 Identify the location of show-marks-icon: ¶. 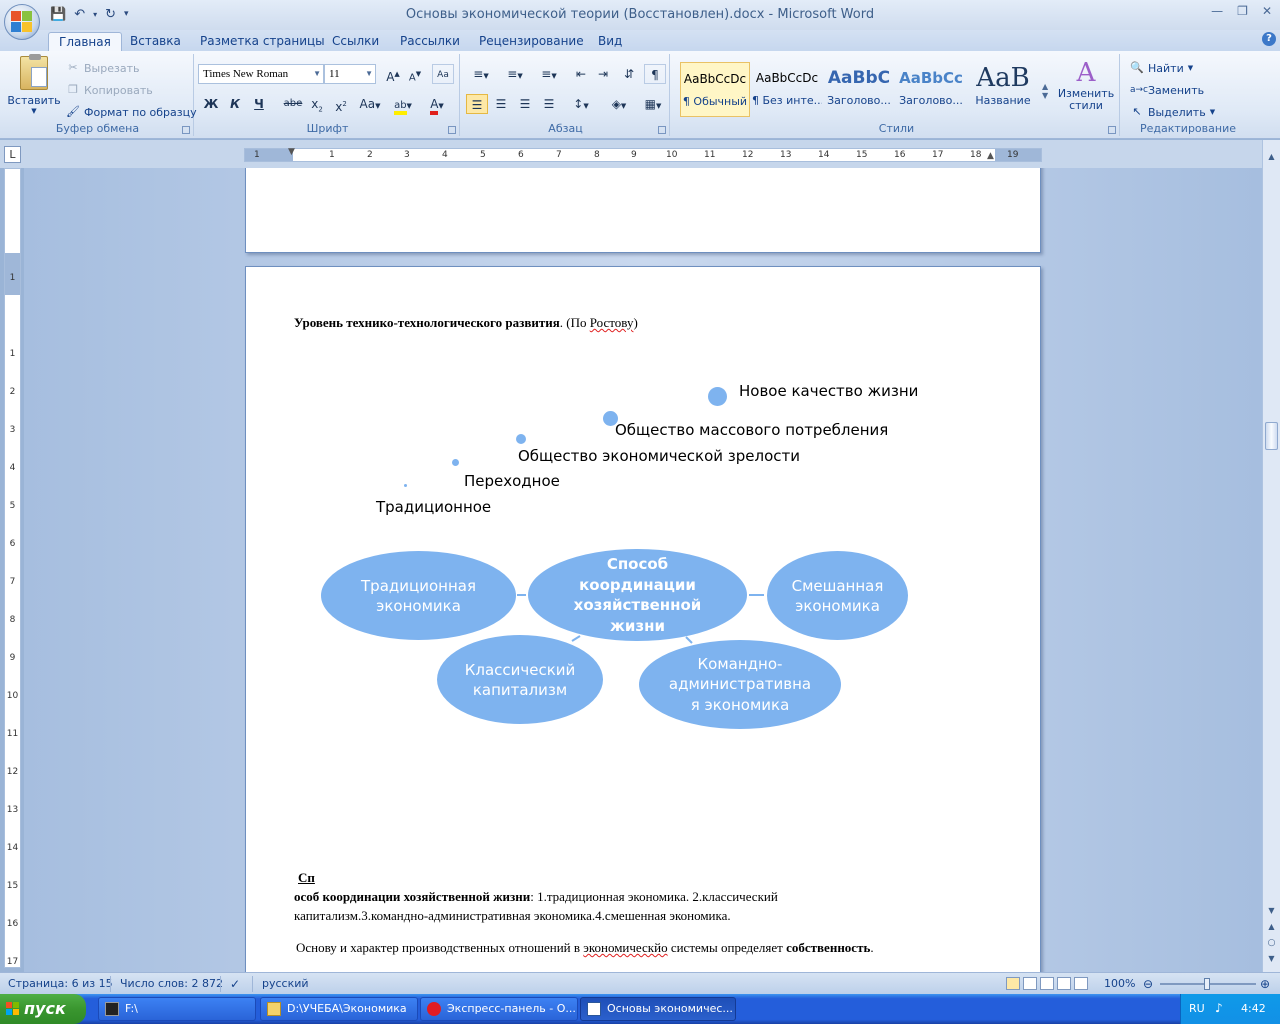
(655, 74).